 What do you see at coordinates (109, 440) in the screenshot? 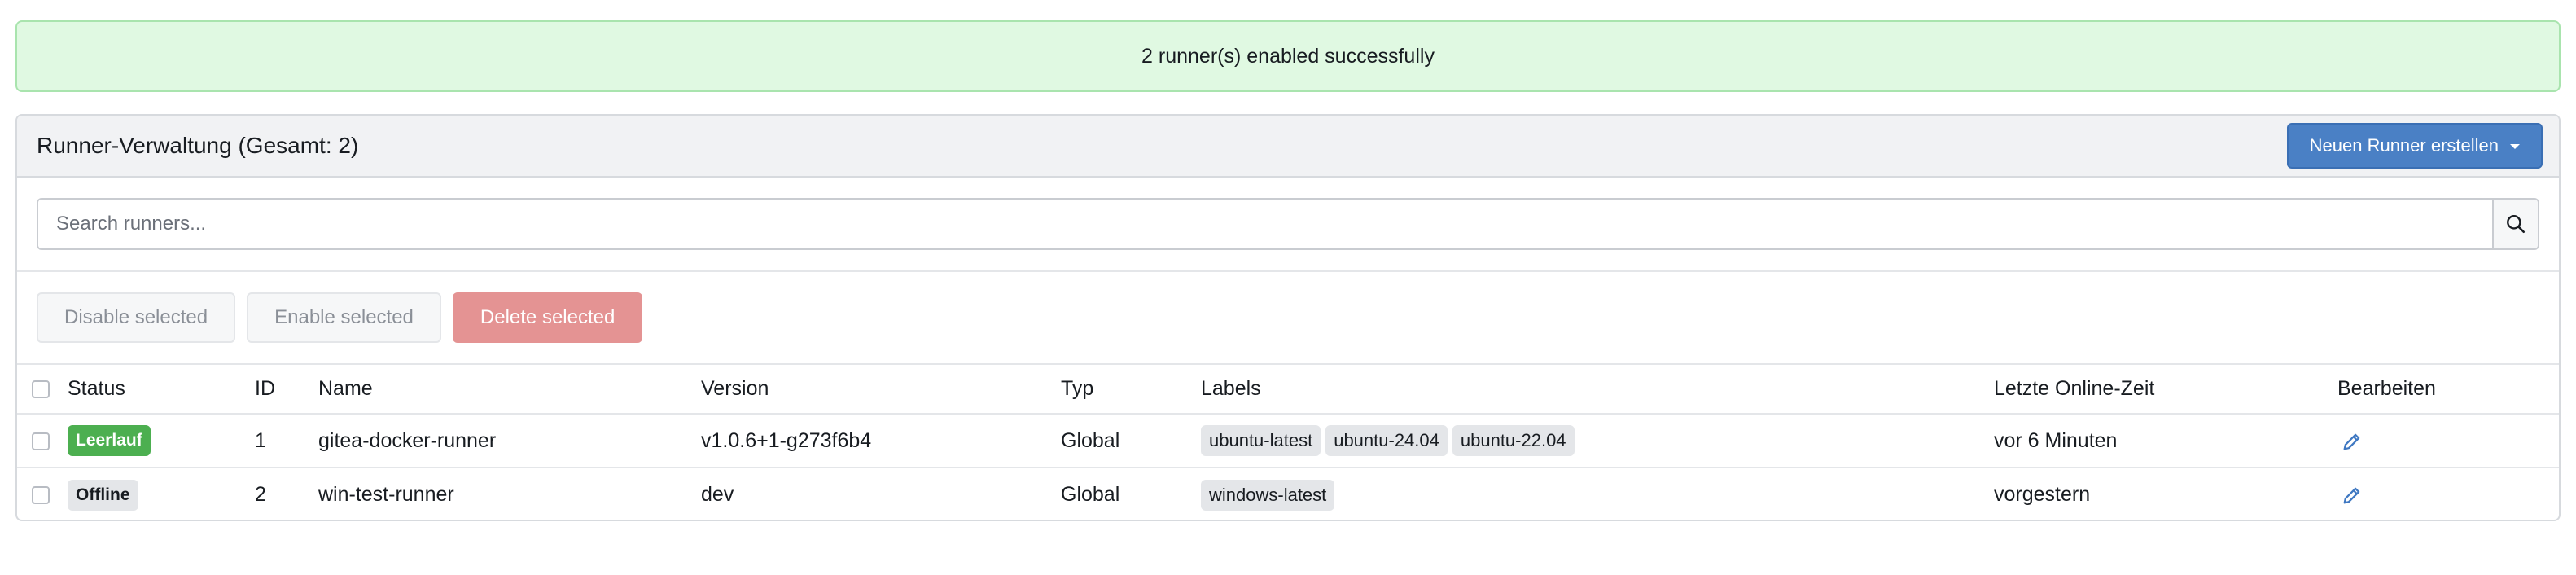
I see `status-badge: Leerlauf` at bounding box center [109, 440].